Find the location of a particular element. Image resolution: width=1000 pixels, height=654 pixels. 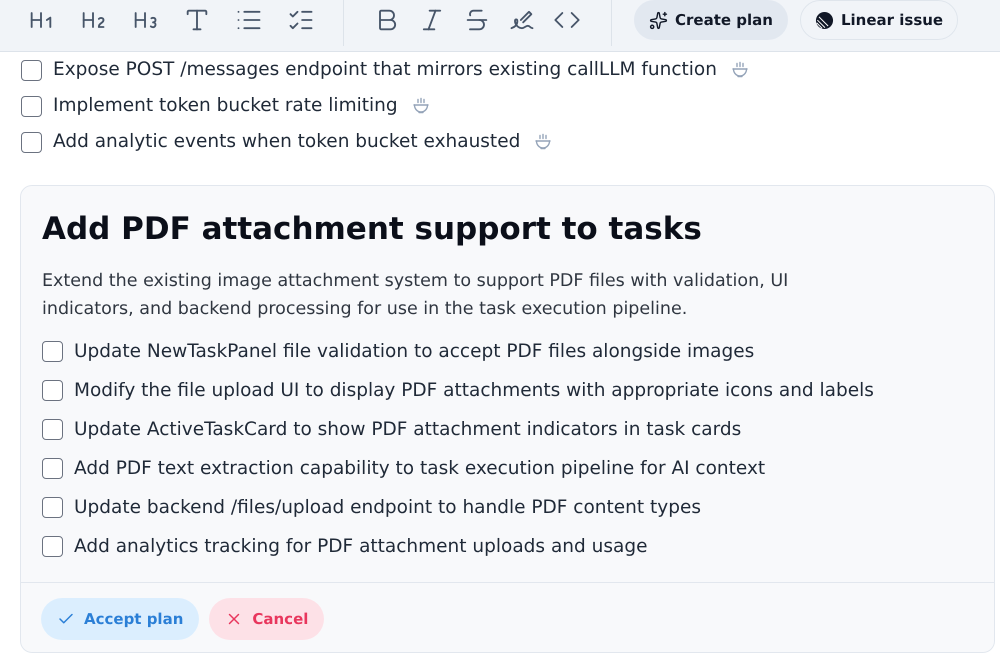

plan-title: Add PDF attachment support to tasks is located at coordinates (372, 229).